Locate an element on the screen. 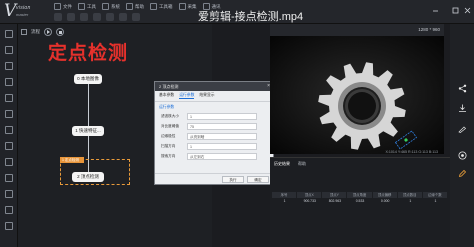 This screenshot has height=247, width=474. new-button is located at coordinates (58, 17).